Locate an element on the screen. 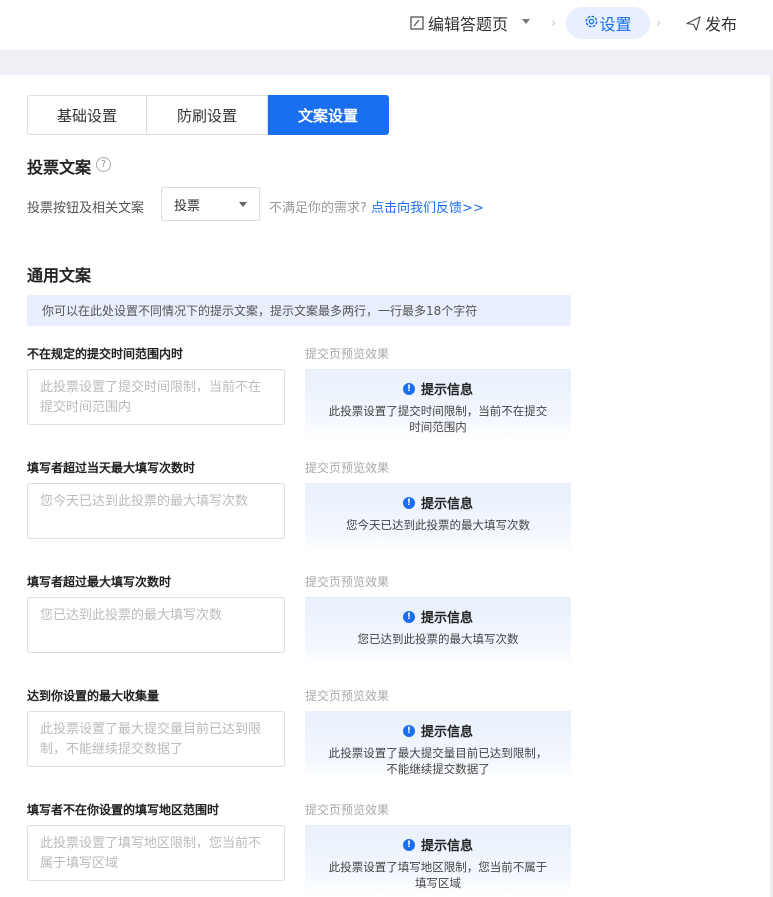 Image resolution: width=773 pixels, height=897 pixels. preview-box: ! 提示信息 此投票设置了最大提交量目前已达到限制，不能继续提交数据了 is located at coordinates (438, 746).